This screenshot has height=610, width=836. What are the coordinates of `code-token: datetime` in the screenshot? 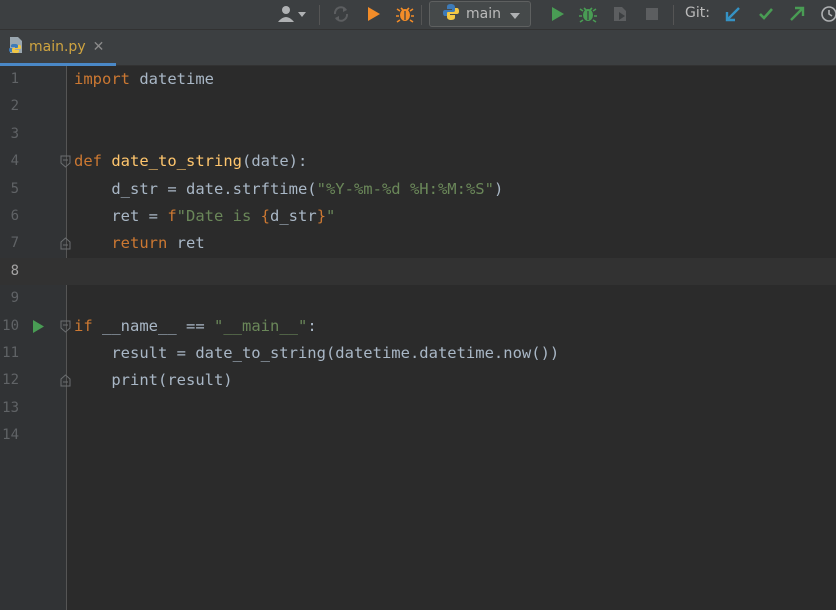 It's located at (172, 79).